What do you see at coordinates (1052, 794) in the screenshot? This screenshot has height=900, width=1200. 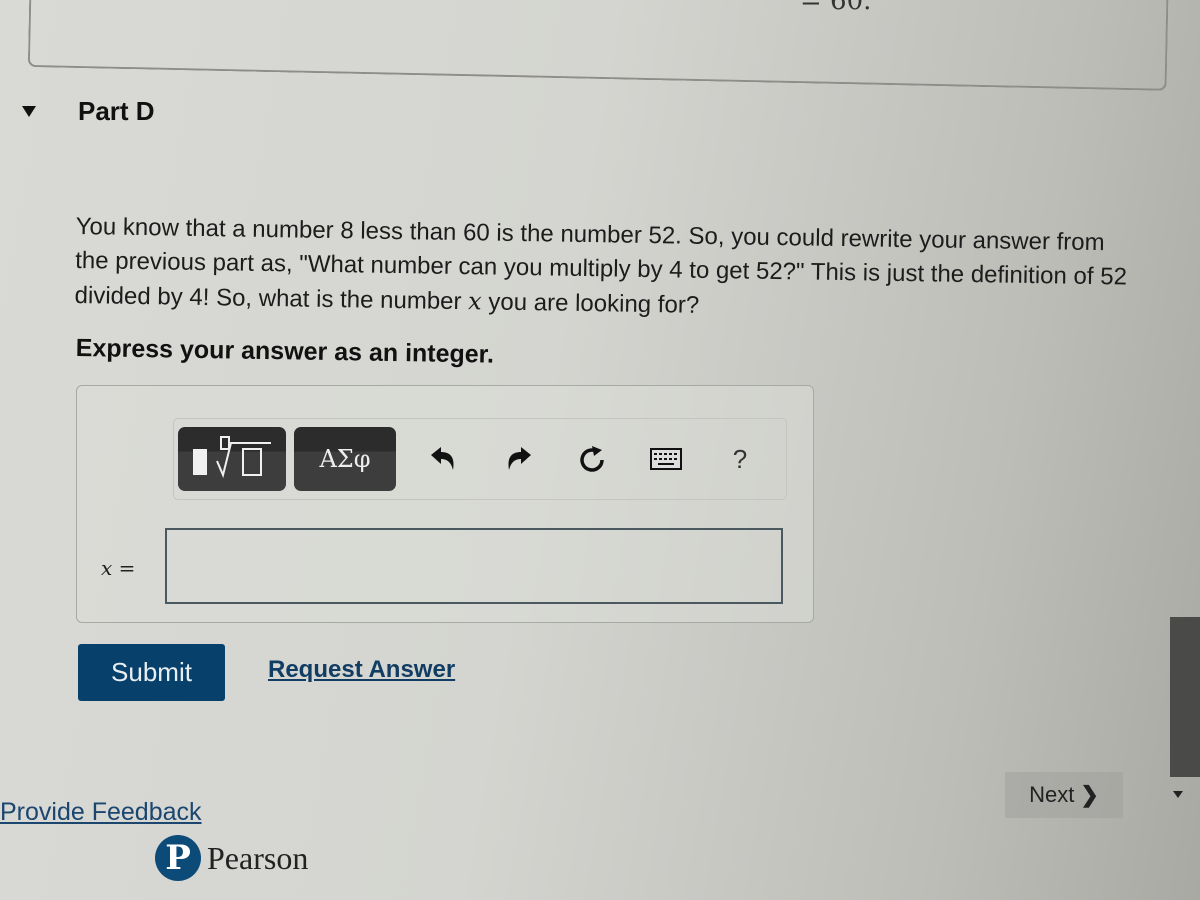 I see `next-label: Next` at bounding box center [1052, 794].